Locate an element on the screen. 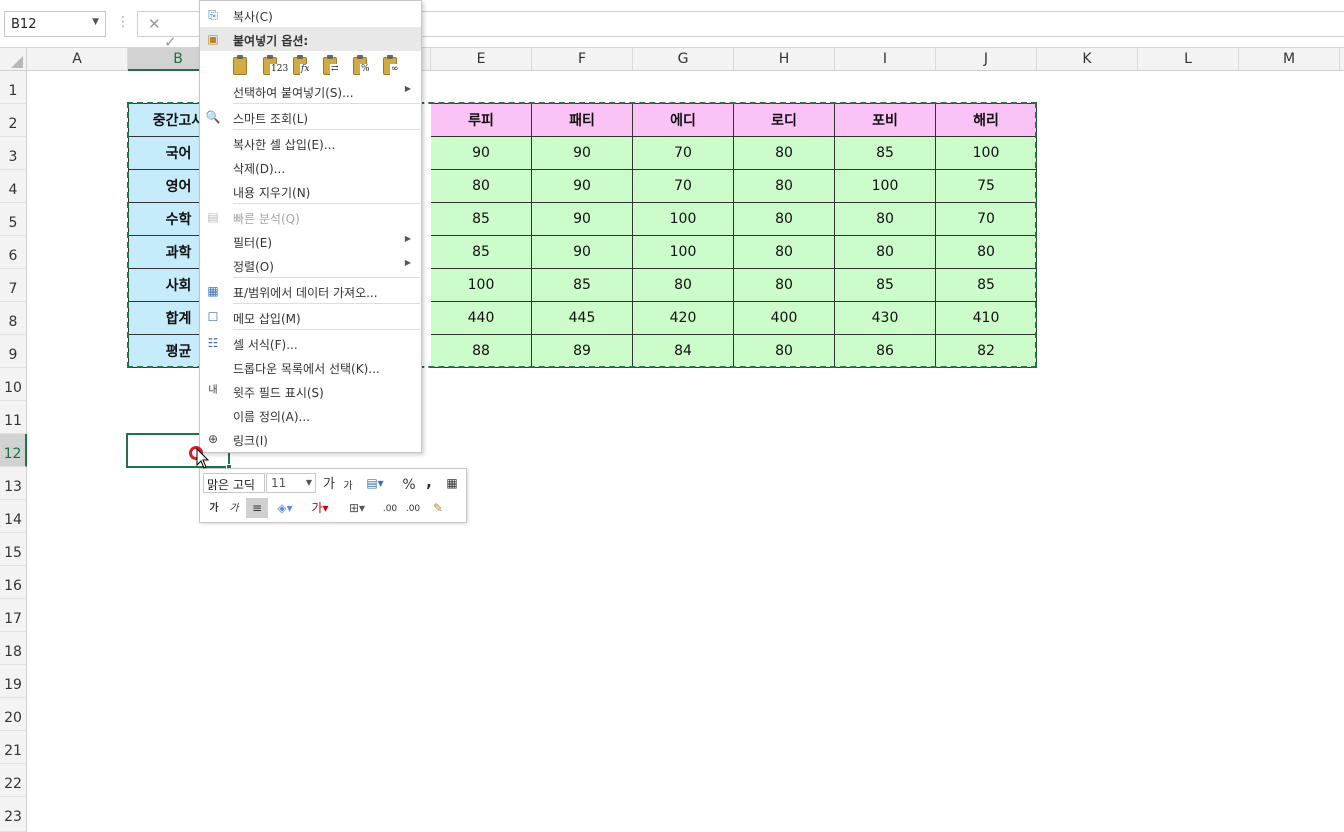 Image resolution: width=1344 pixels, height=832 pixels. row-header-8: 8 is located at coordinates (13, 318).